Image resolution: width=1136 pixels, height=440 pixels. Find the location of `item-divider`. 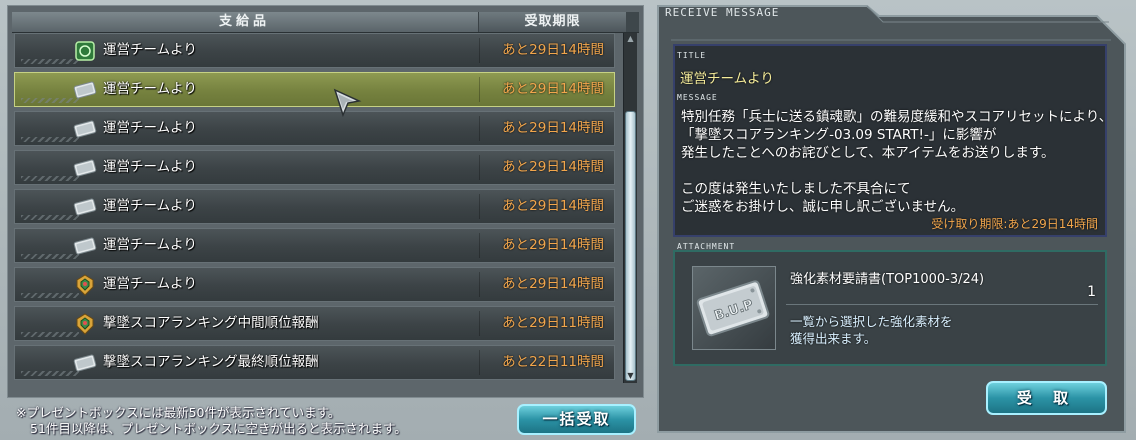

item-divider is located at coordinates (942, 304).